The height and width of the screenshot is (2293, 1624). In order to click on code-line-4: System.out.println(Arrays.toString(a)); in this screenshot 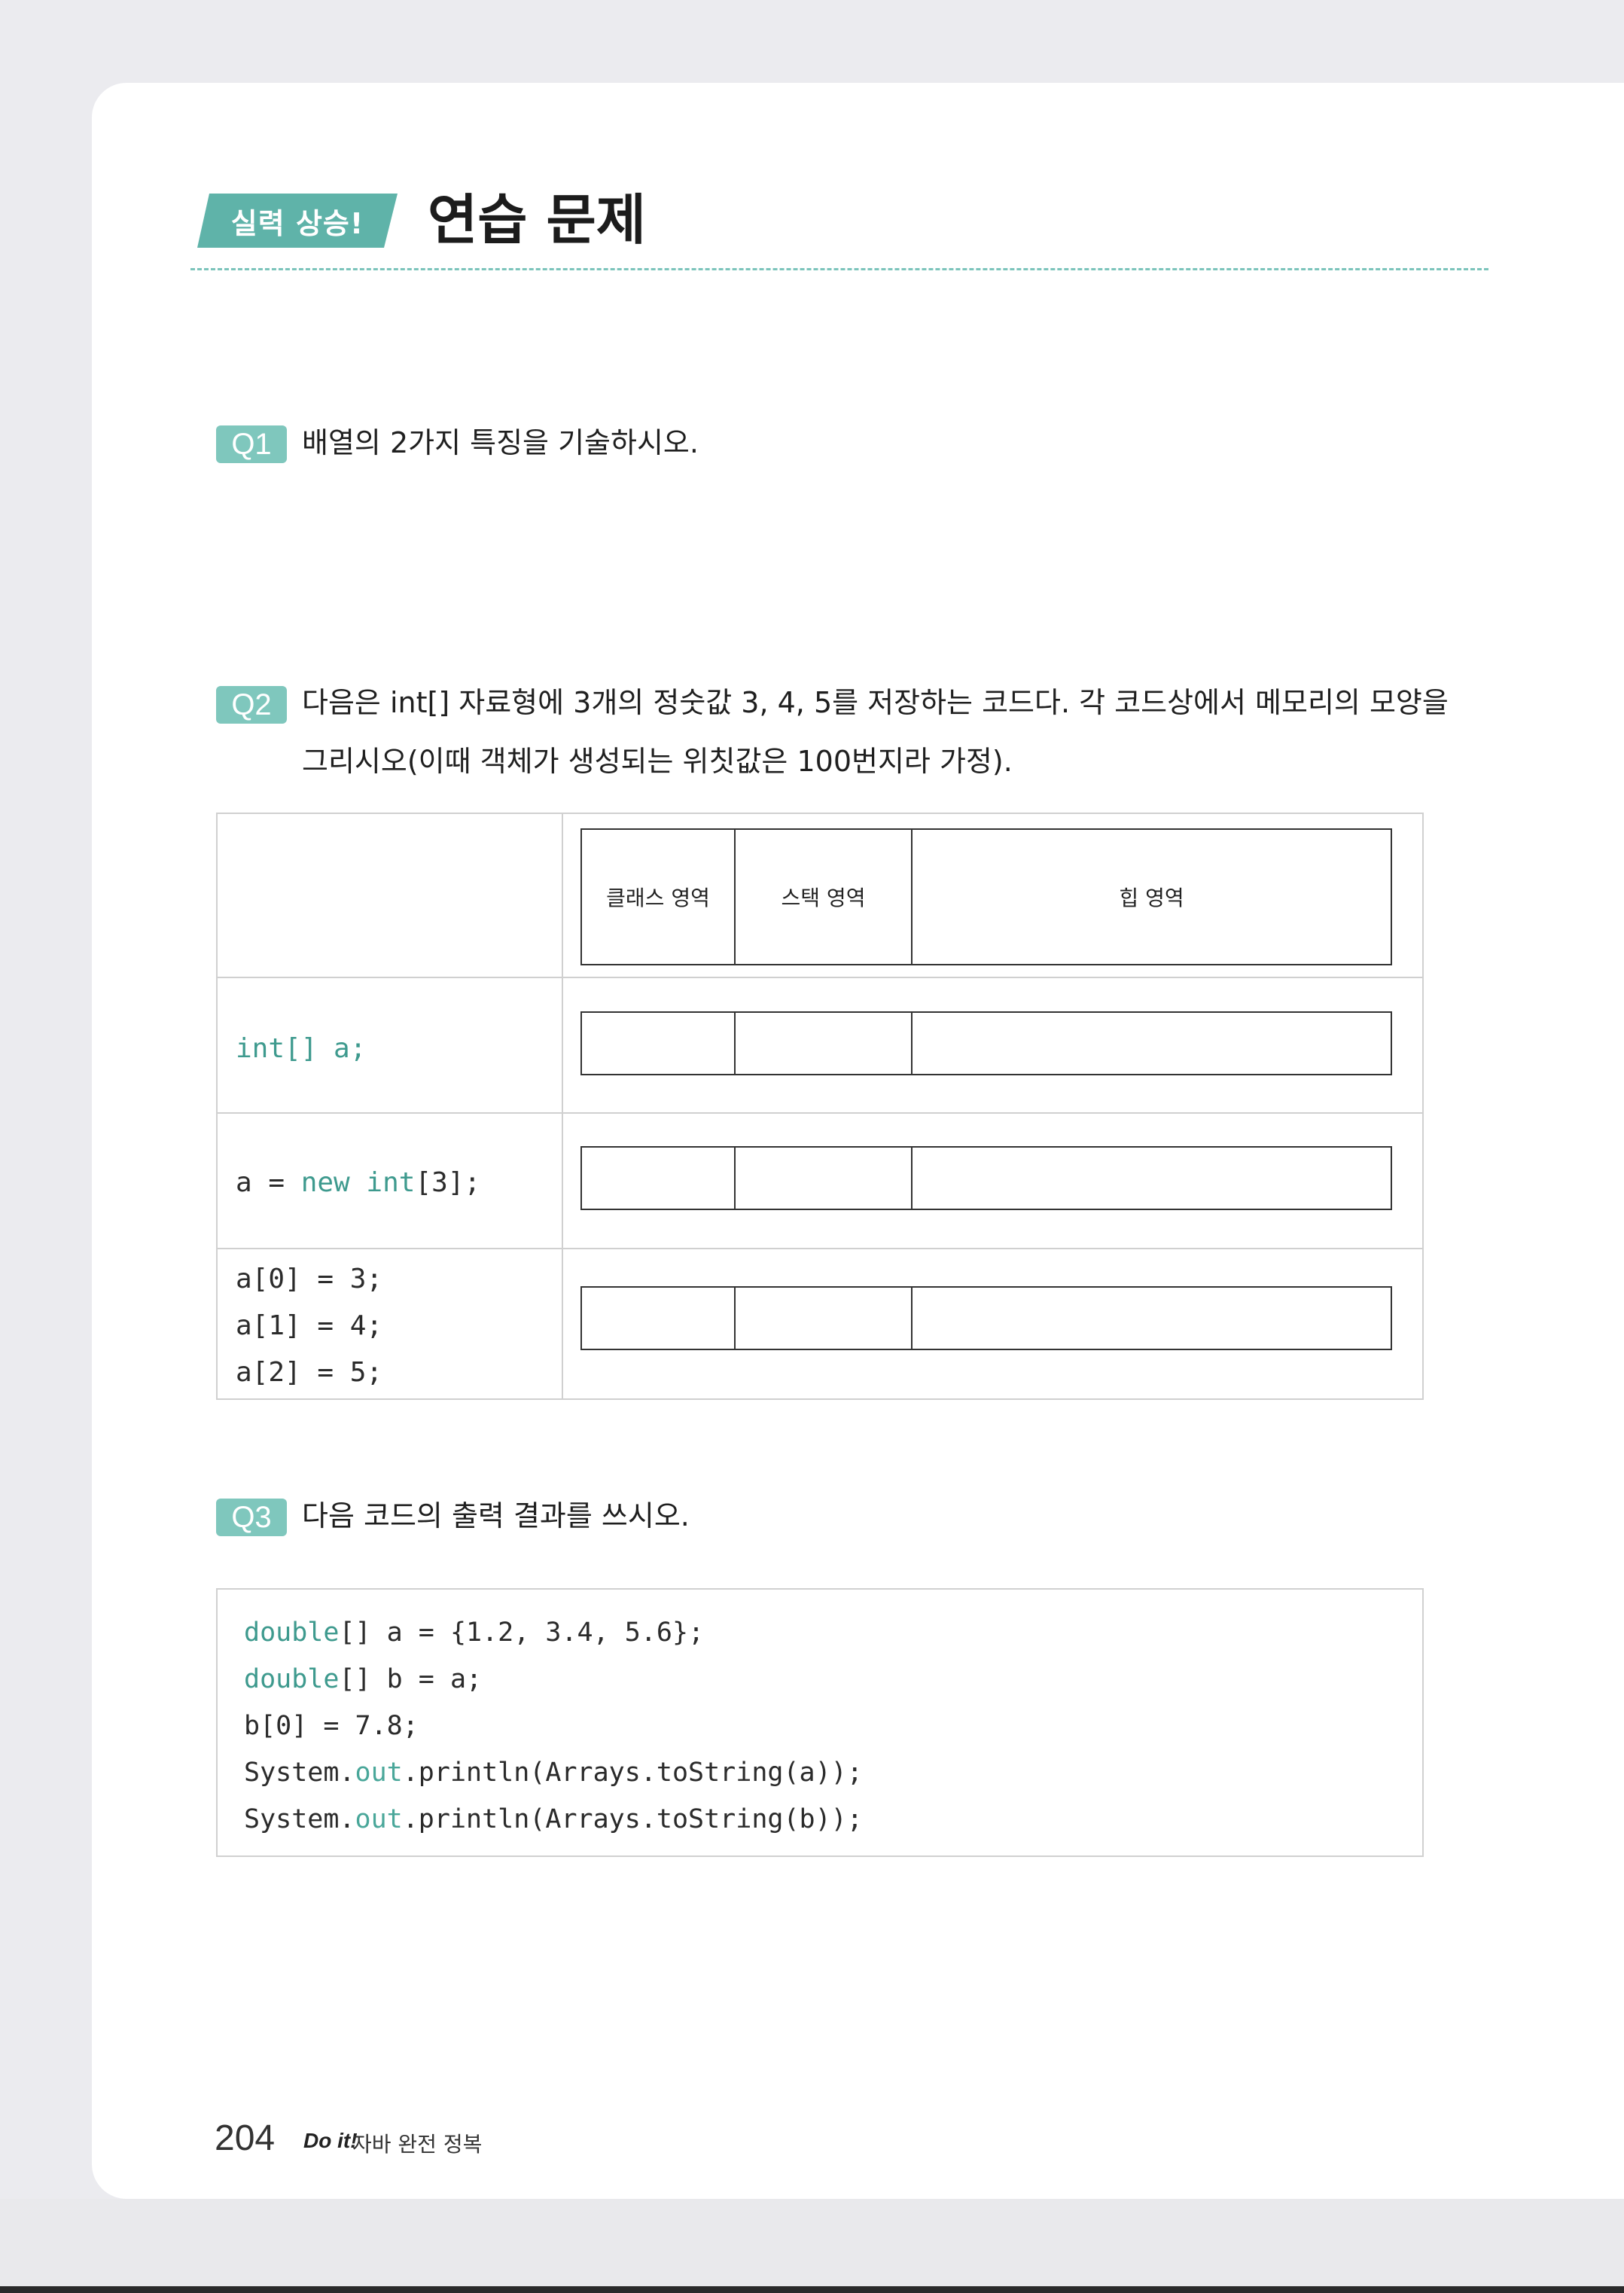, I will do `click(553, 1773)`.